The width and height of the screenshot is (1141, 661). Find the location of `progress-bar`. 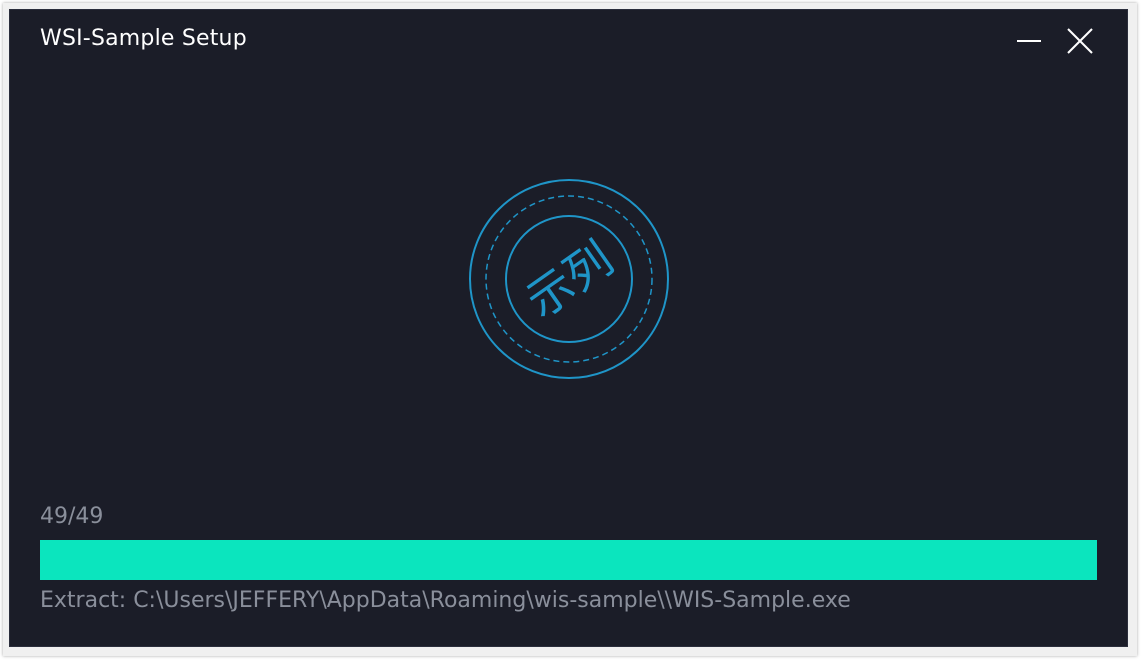

progress-bar is located at coordinates (568, 560).